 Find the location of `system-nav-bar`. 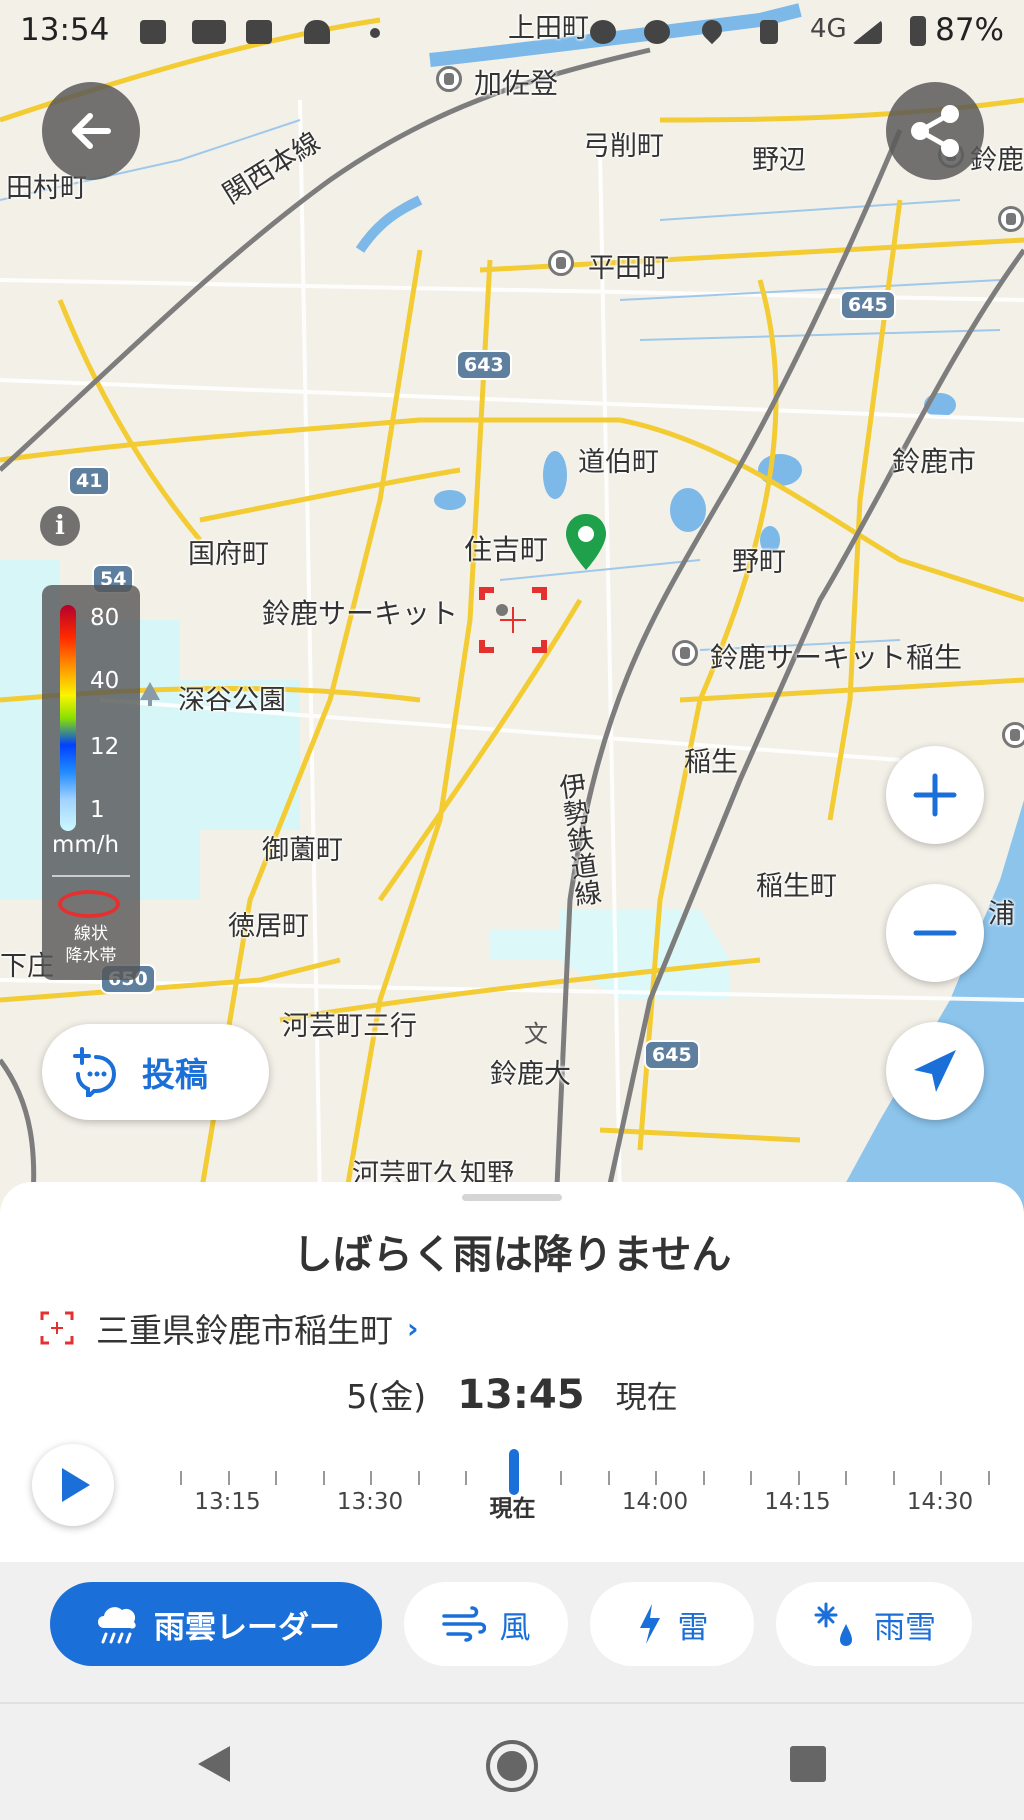

system-nav-bar is located at coordinates (512, 1761).